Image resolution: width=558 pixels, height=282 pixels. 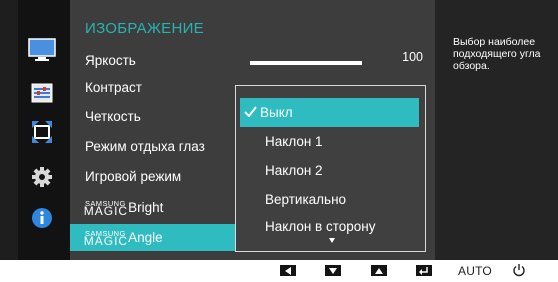 What do you see at coordinates (276, 112) in the screenshot?
I see `option-label: Выкл` at bounding box center [276, 112].